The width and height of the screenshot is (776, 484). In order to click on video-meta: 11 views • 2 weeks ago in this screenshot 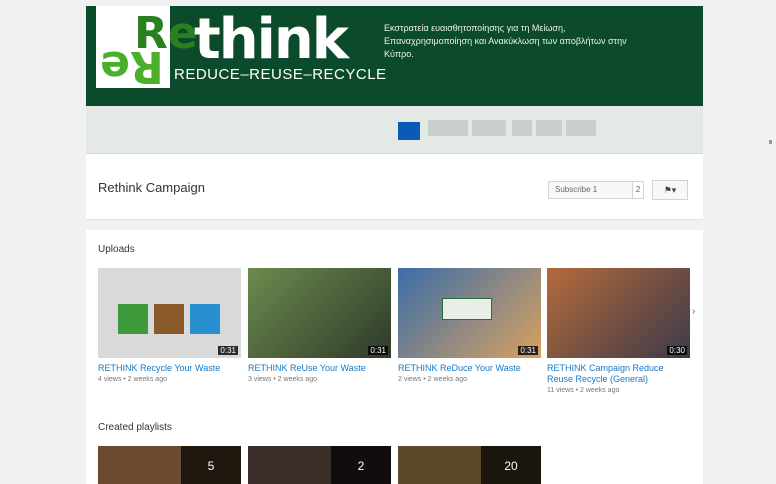, I will do `click(583, 390)`.